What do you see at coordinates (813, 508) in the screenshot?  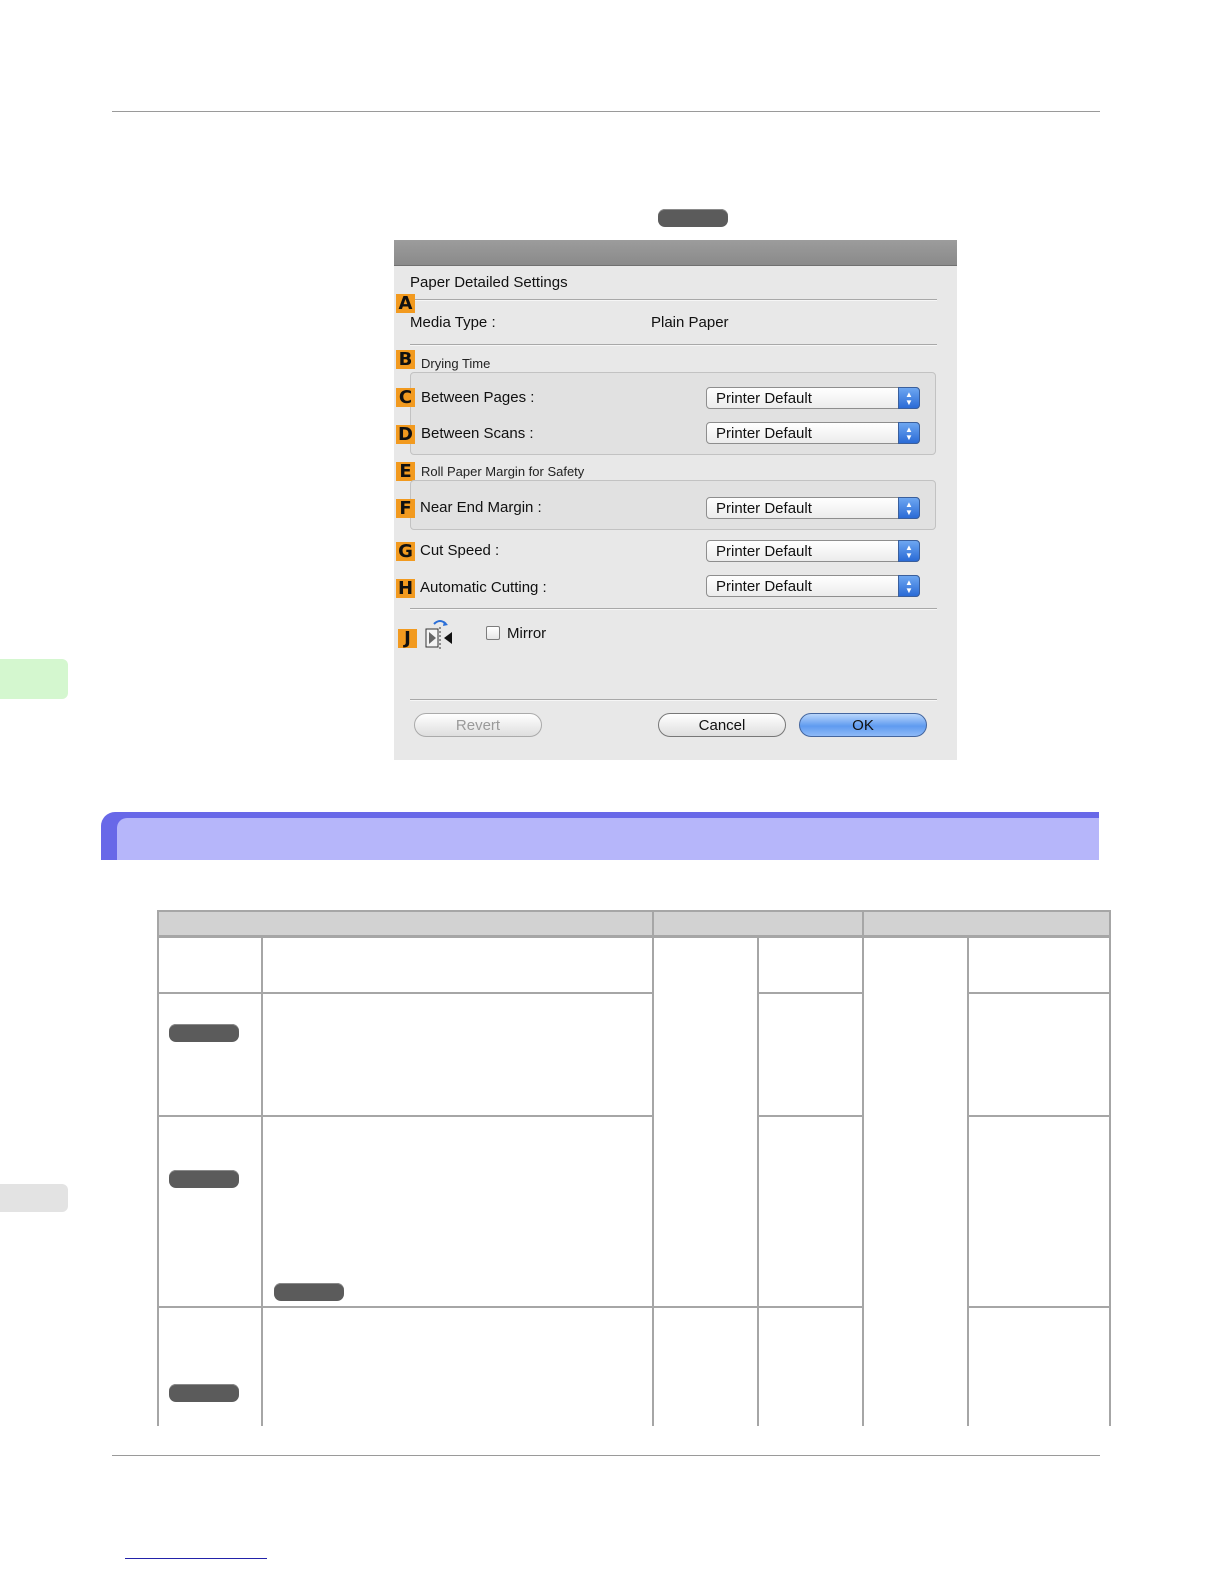 I see `near-end-margin-select: Printer Default ▲ ▼` at bounding box center [813, 508].